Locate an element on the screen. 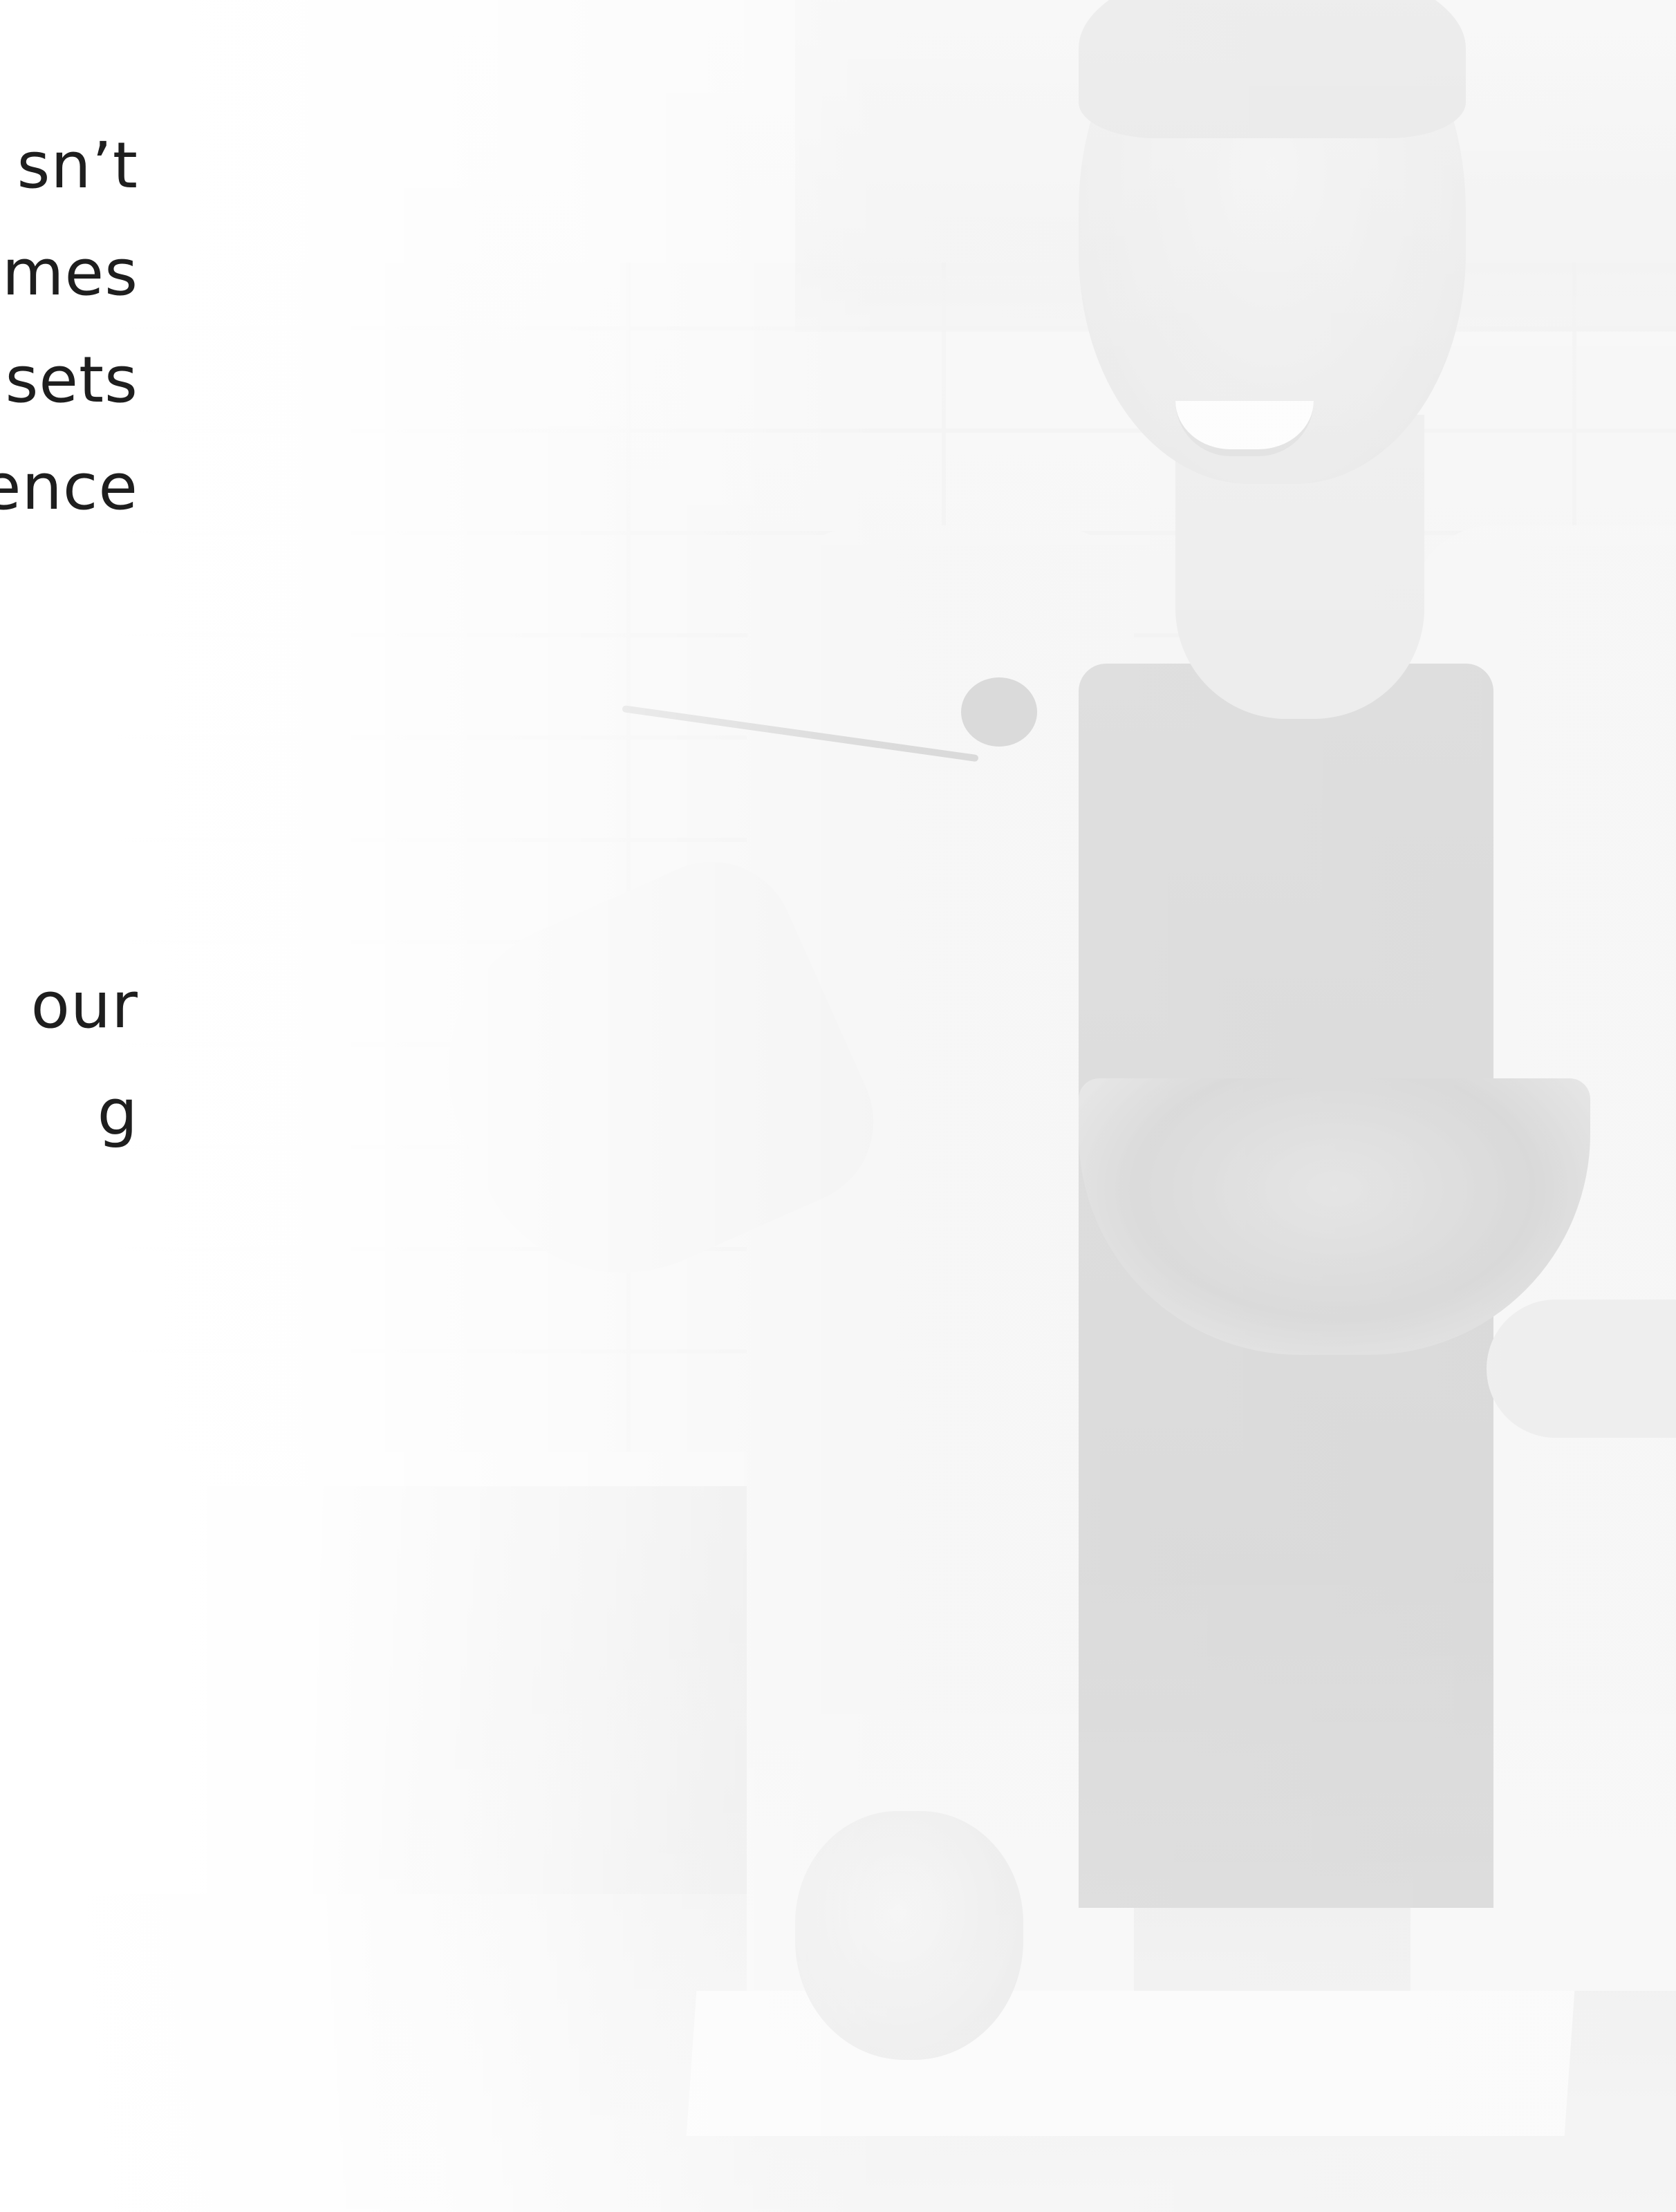  body-copy: sn’t mes sets ence our g is located at coordinates (71, 622).